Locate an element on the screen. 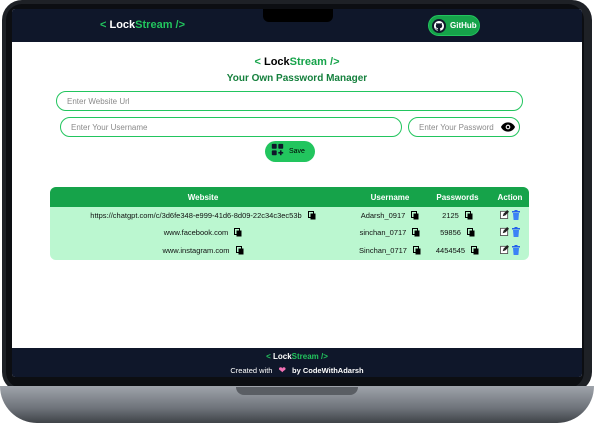 The height and width of the screenshot is (423, 594). password-cell: 59856 is located at coordinates (457, 232).